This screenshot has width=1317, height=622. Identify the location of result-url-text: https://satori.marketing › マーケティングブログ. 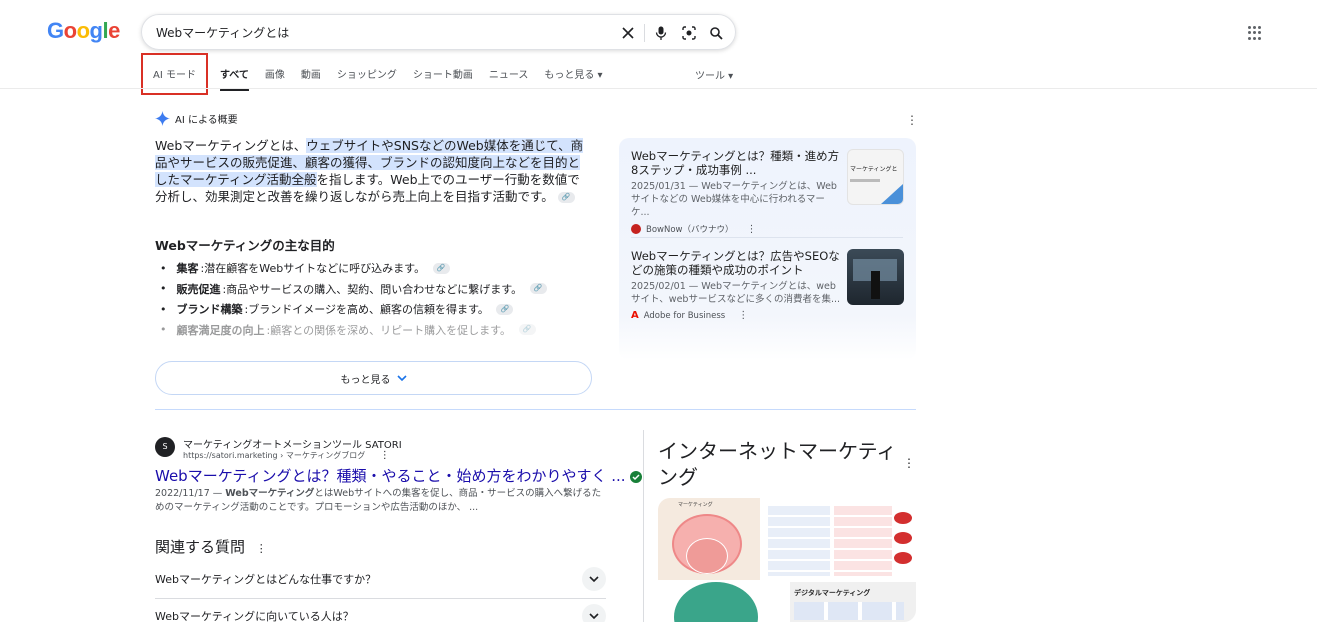
(274, 455).